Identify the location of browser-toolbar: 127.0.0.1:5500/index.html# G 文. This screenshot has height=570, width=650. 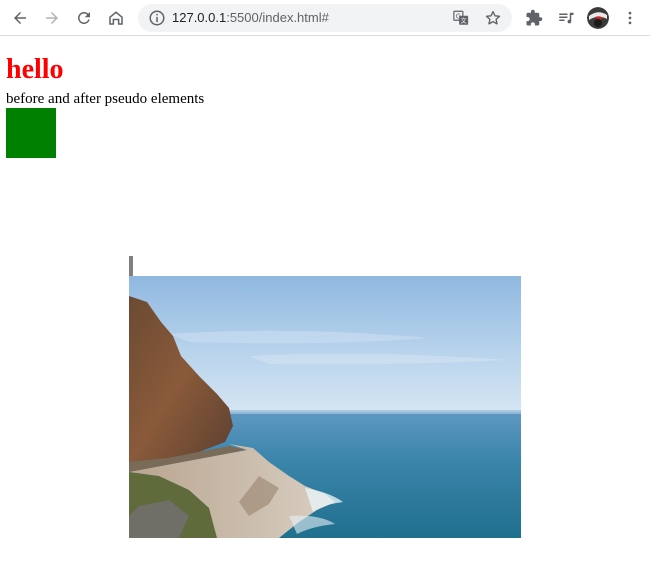
(325, 18).